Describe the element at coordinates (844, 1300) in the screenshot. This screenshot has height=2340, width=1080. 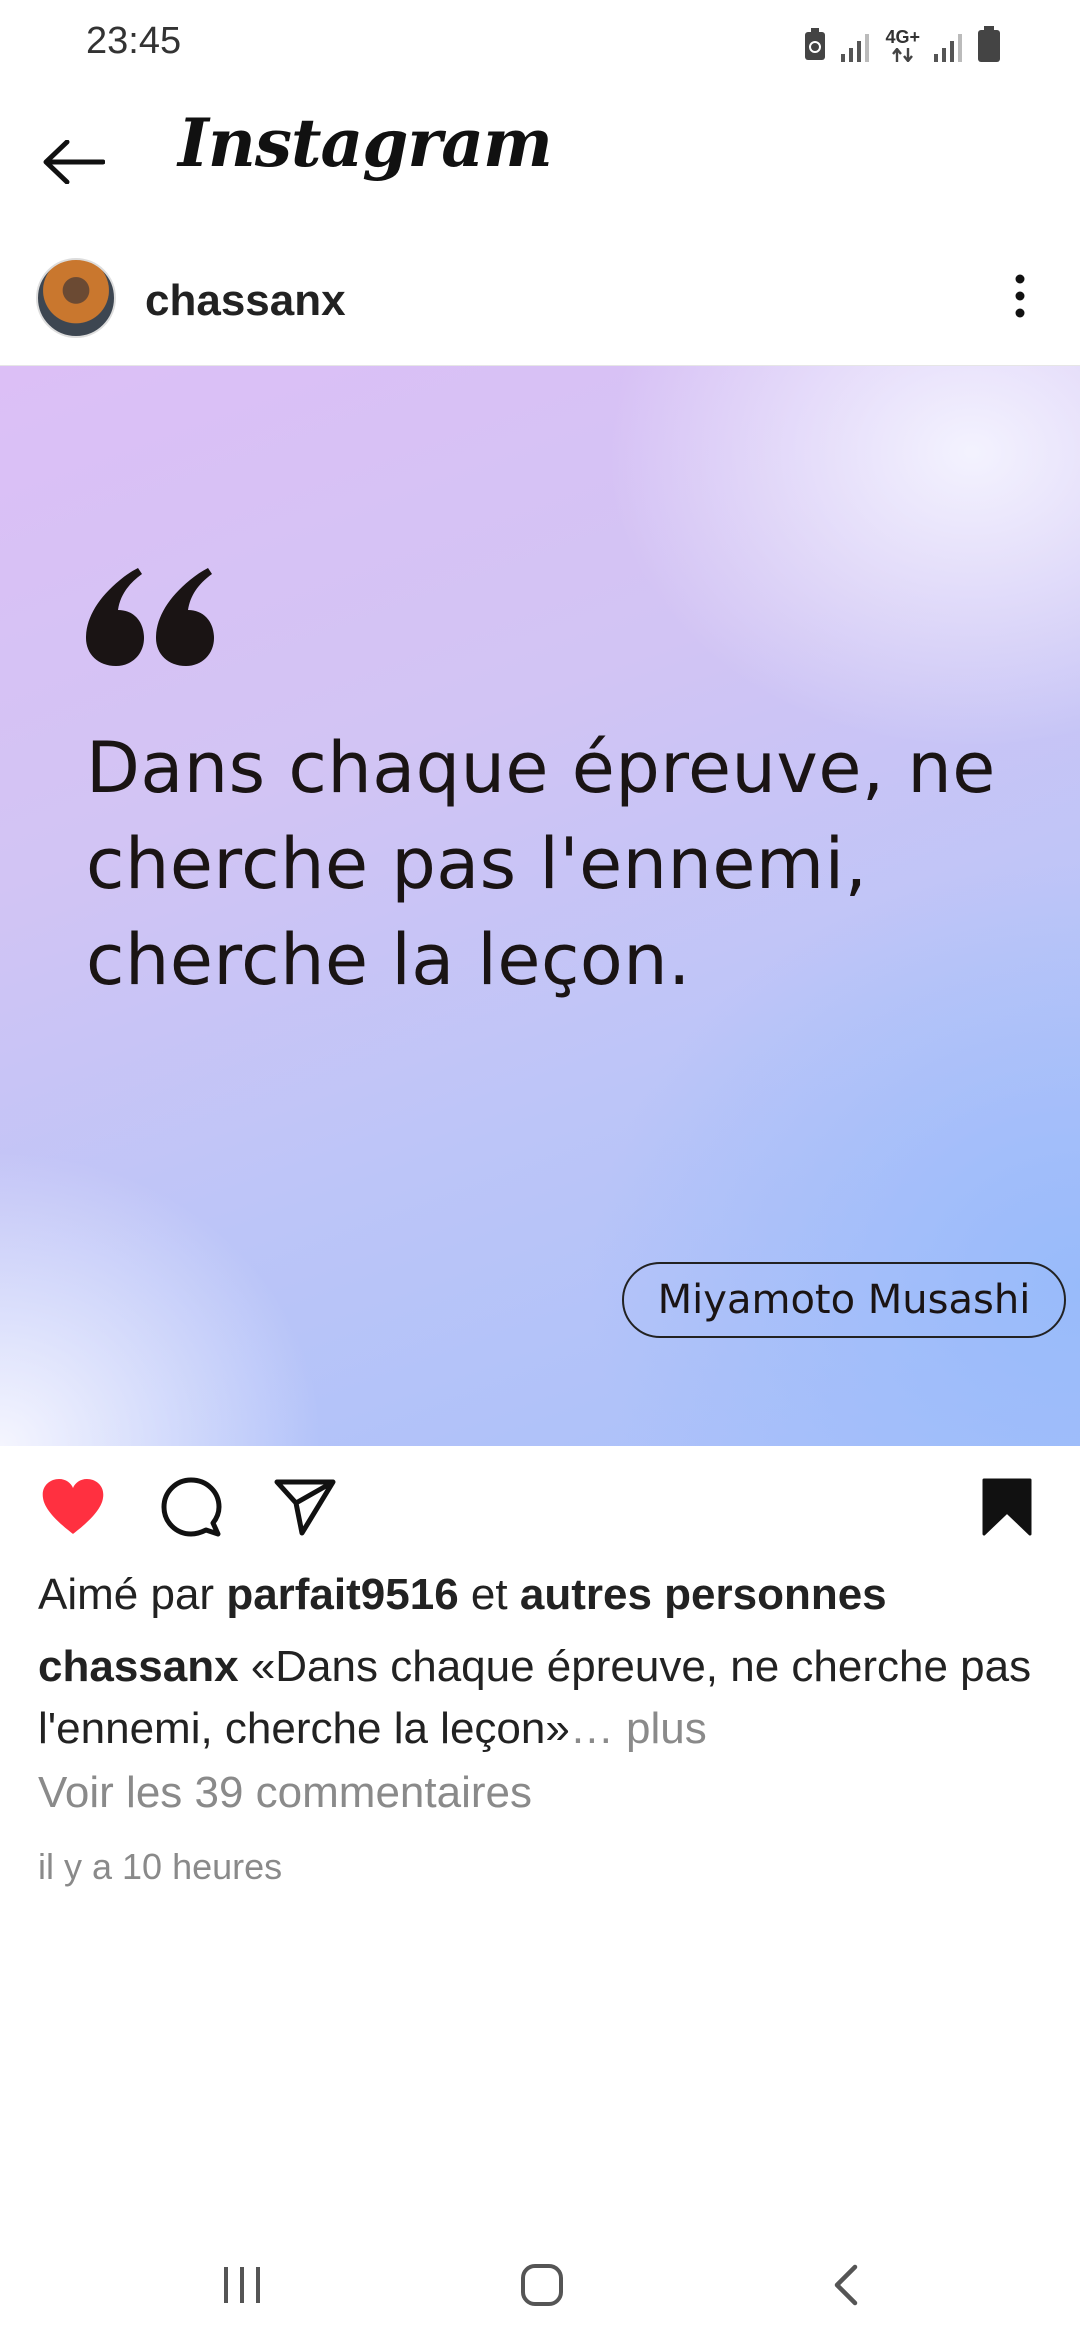
I see `quote-author-pill: Miyamoto Musashi` at that location.